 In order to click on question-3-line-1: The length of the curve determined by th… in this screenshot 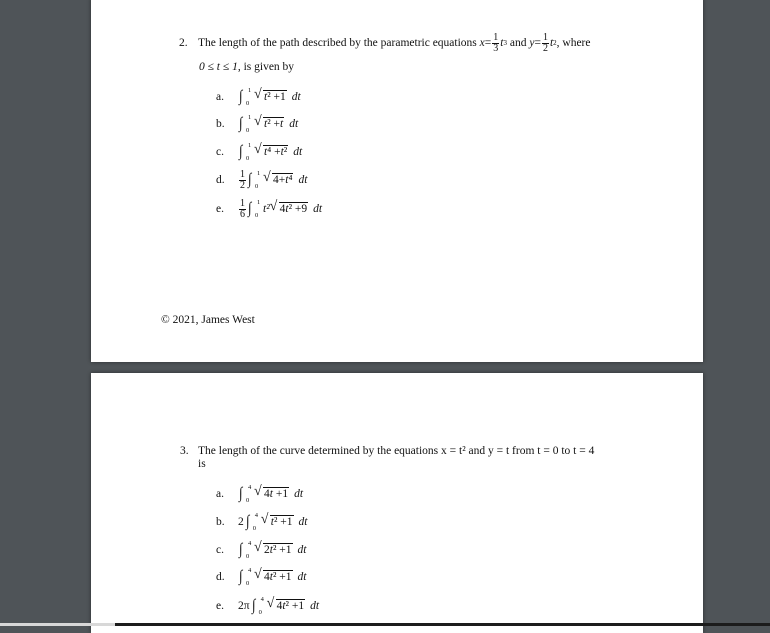, I will do `click(396, 451)`.